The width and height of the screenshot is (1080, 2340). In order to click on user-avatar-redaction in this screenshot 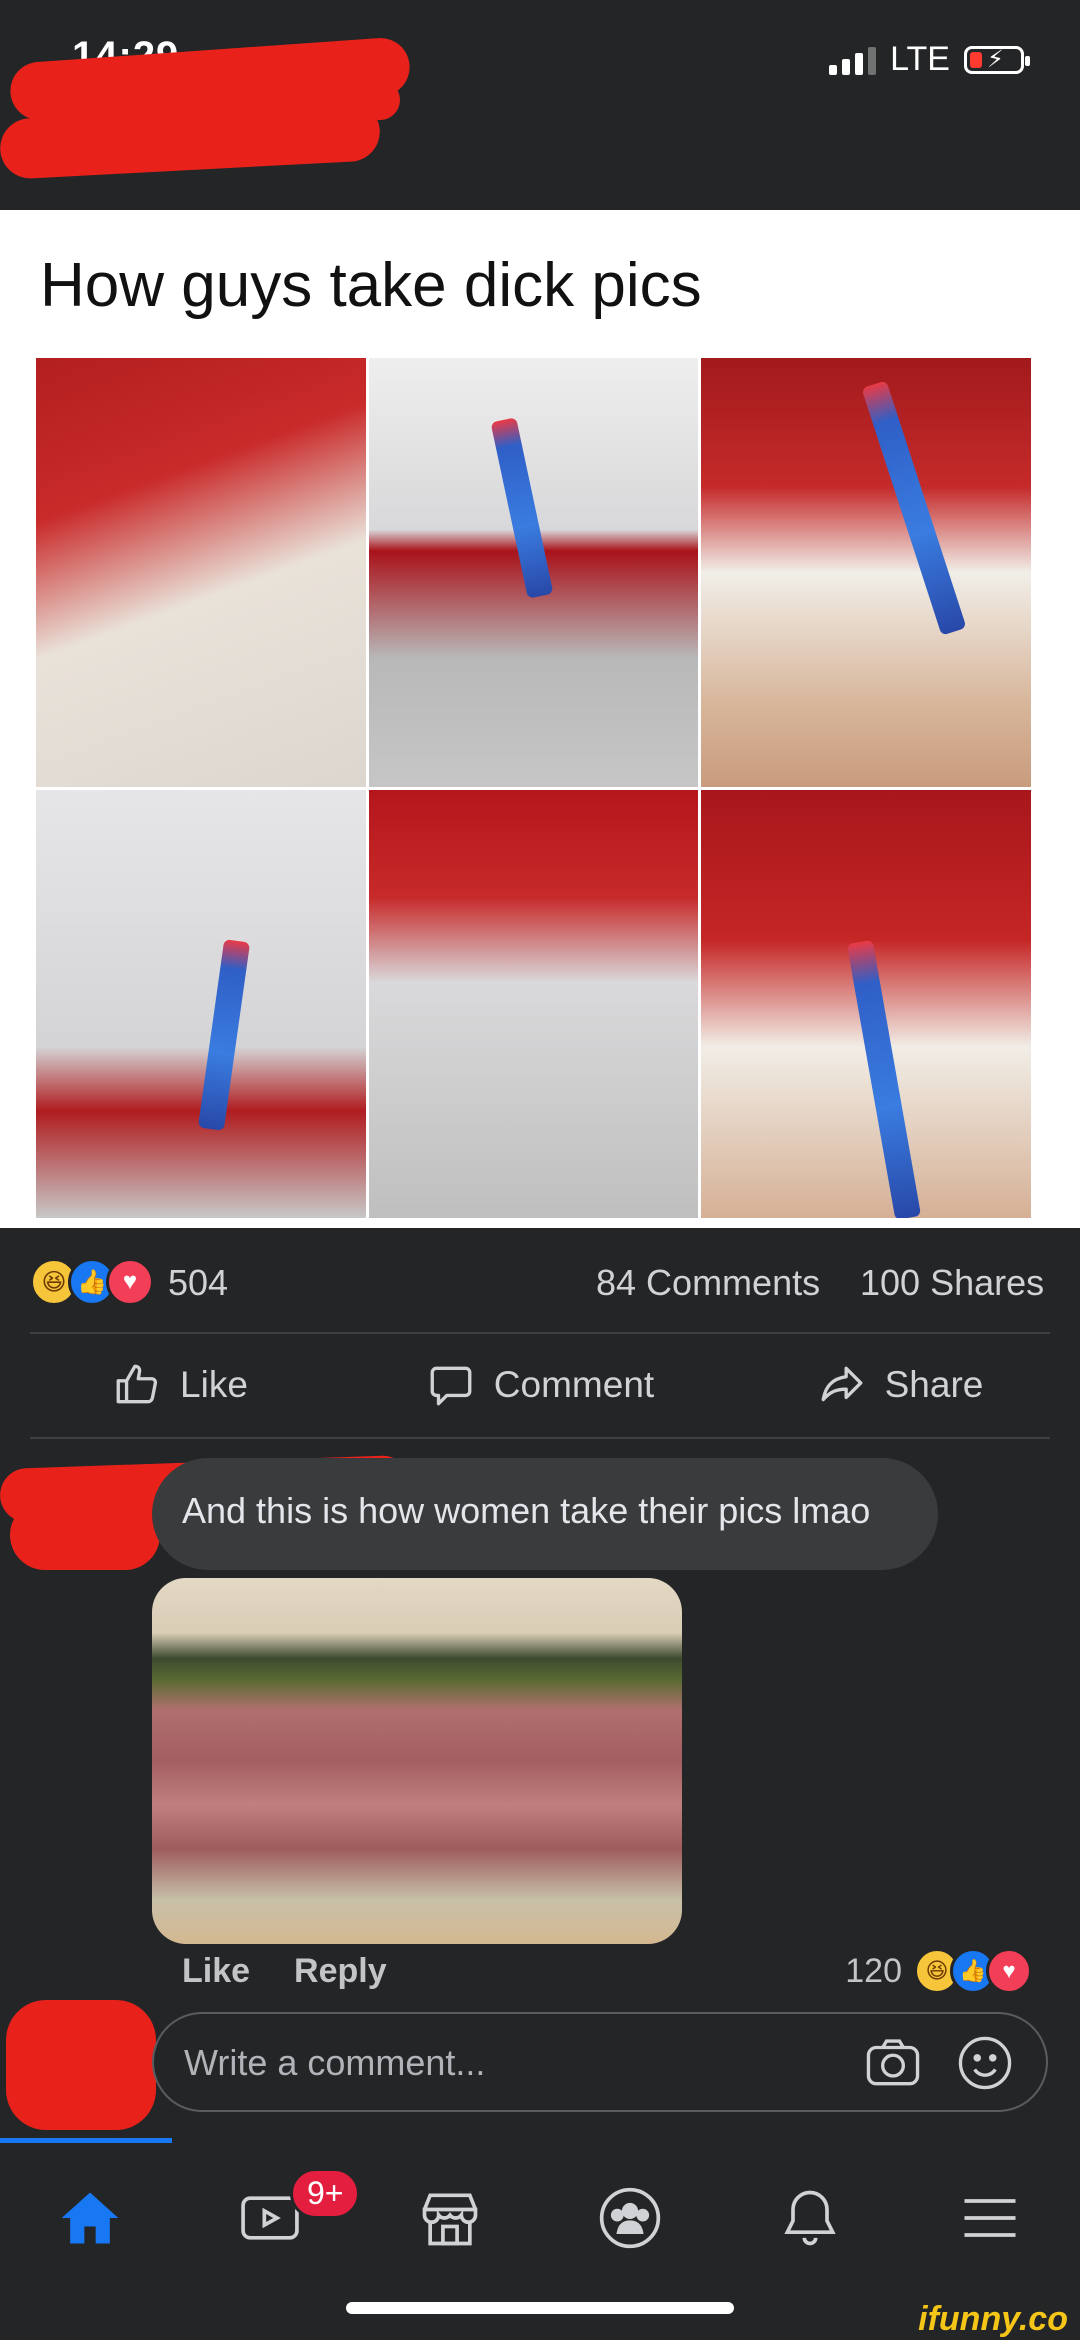, I will do `click(81, 2065)`.